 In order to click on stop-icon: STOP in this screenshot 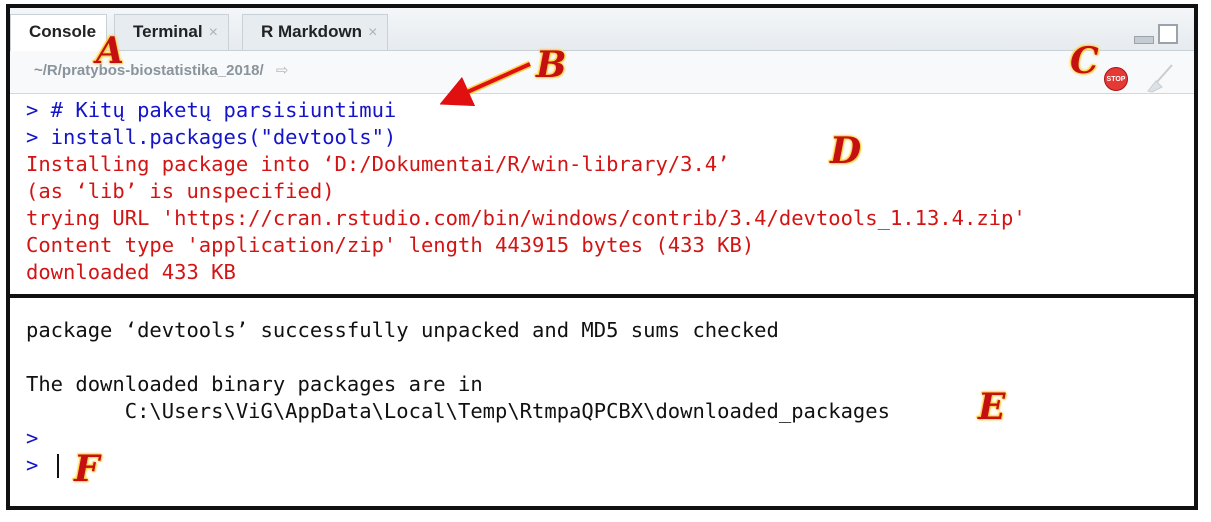, I will do `click(1116, 79)`.